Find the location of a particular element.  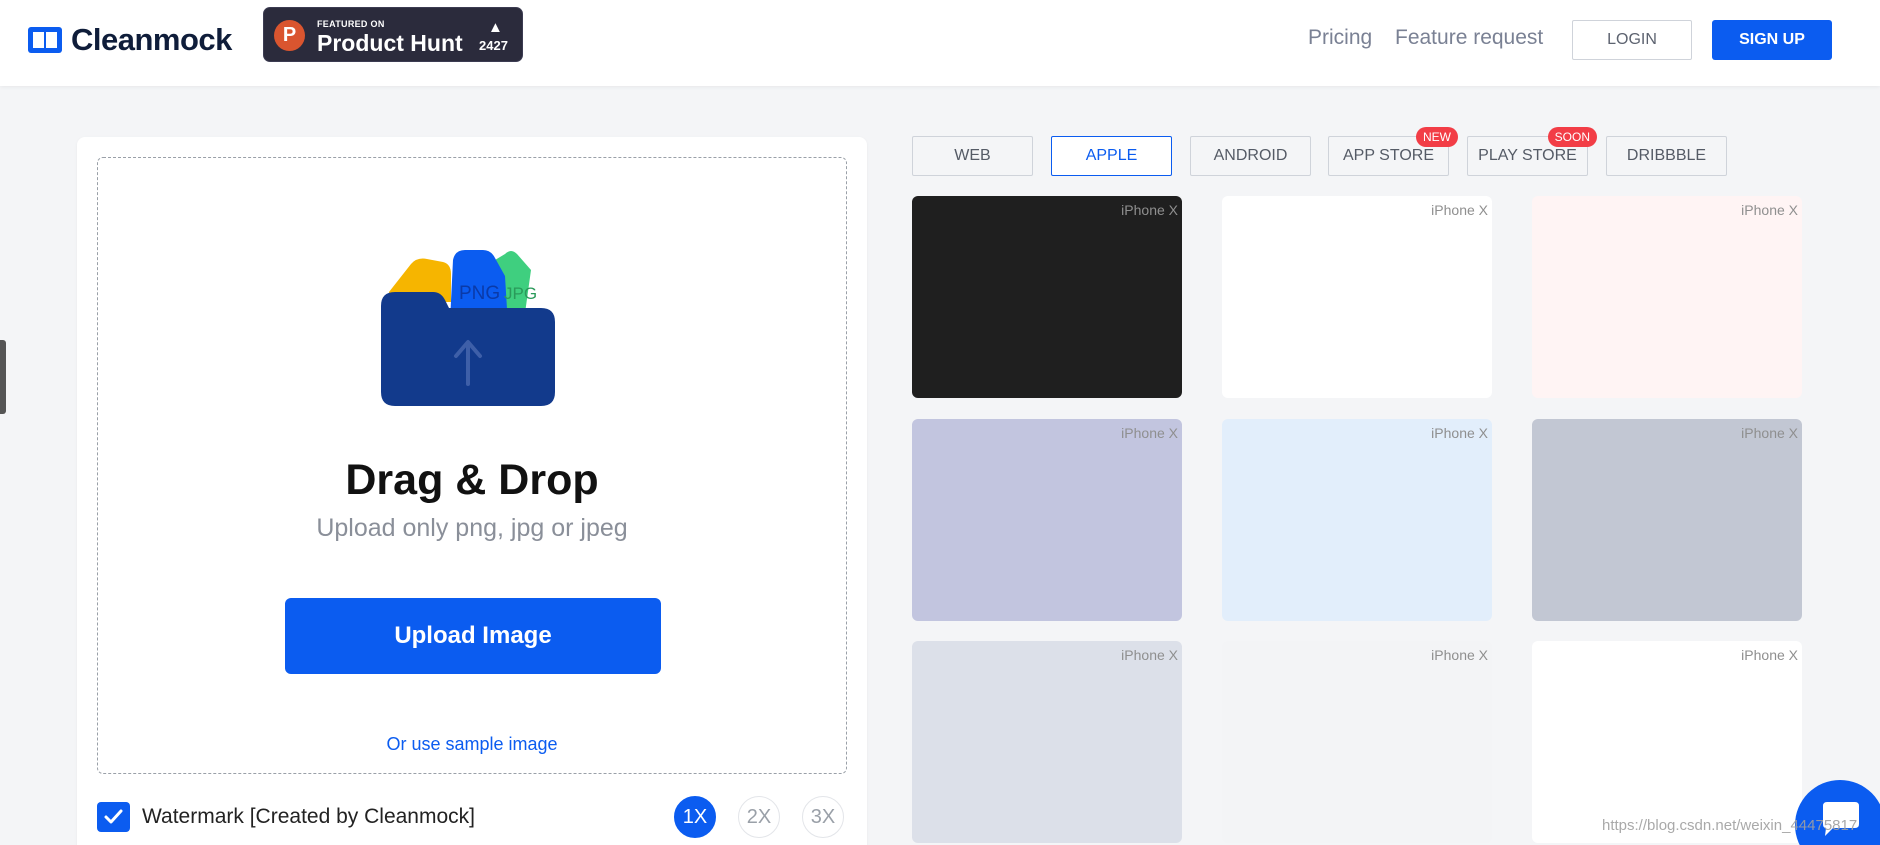

watermark-checkbox is located at coordinates (113, 817).